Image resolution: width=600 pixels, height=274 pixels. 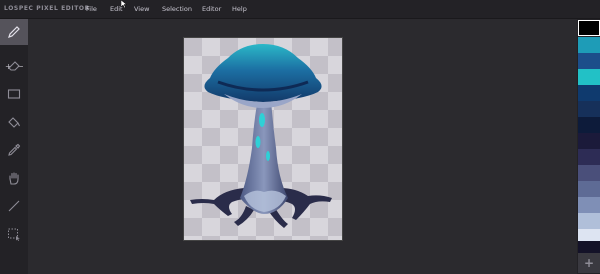 I want to click on pencil-icon, so click(x=14, y=32).